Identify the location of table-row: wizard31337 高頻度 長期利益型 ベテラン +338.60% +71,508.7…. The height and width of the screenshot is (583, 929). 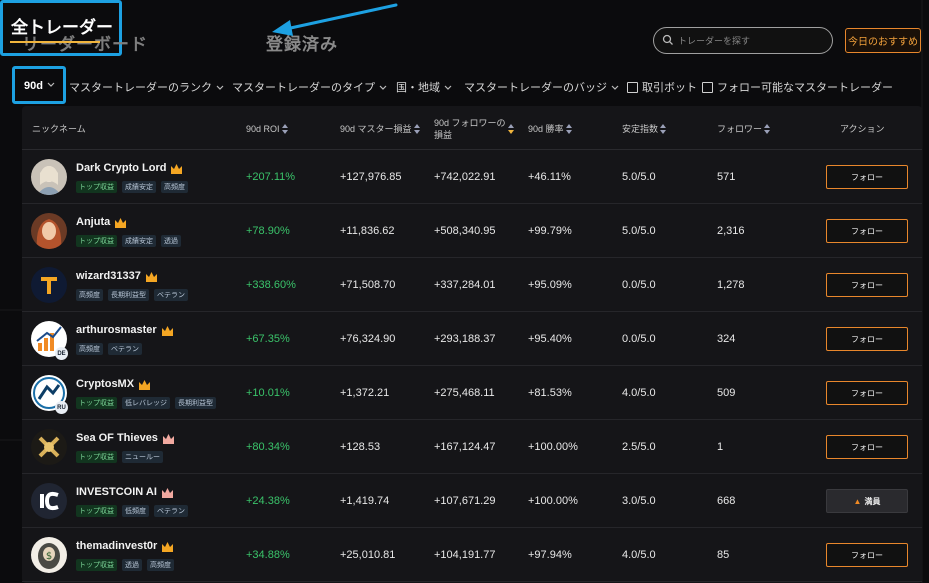
(472, 285).